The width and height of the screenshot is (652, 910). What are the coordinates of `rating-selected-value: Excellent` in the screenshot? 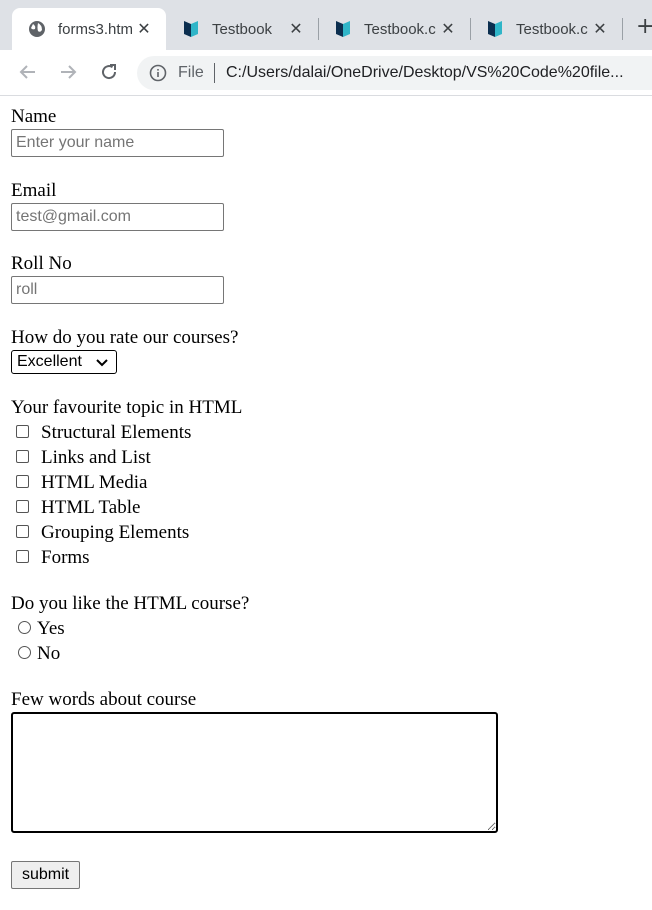 It's located at (49, 361).